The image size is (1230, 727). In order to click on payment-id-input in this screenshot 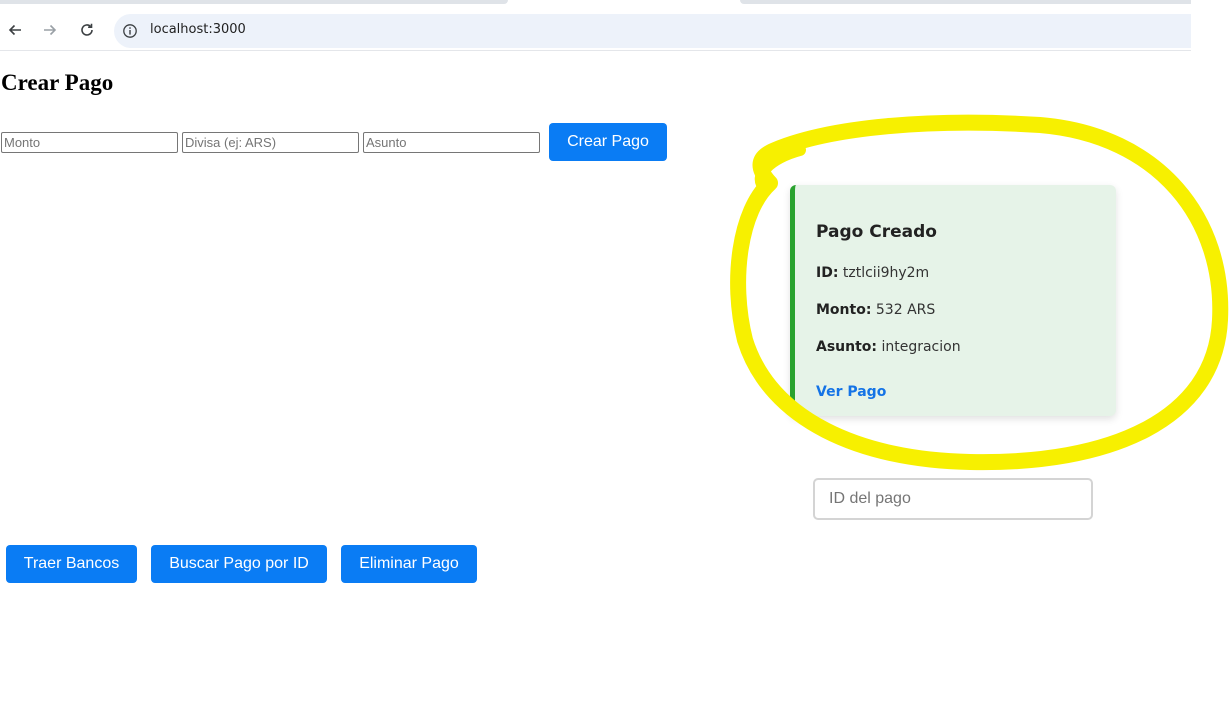, I will do `click(953, 499)`.